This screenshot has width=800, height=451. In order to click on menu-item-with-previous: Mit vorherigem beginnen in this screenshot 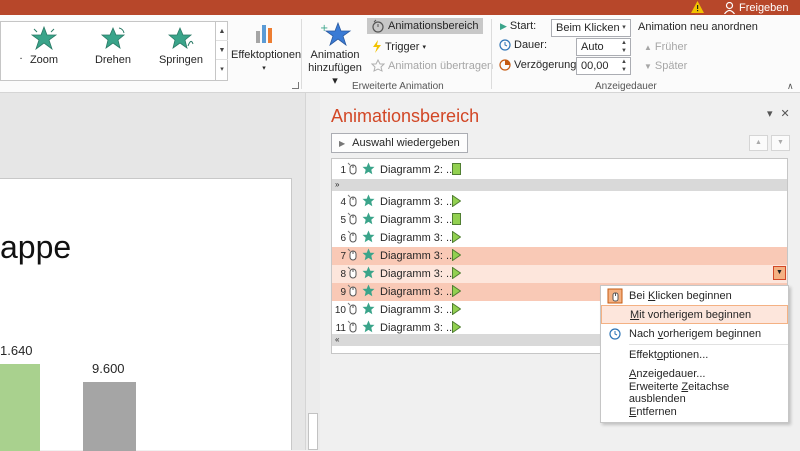, I will do `click(694, 314)`.